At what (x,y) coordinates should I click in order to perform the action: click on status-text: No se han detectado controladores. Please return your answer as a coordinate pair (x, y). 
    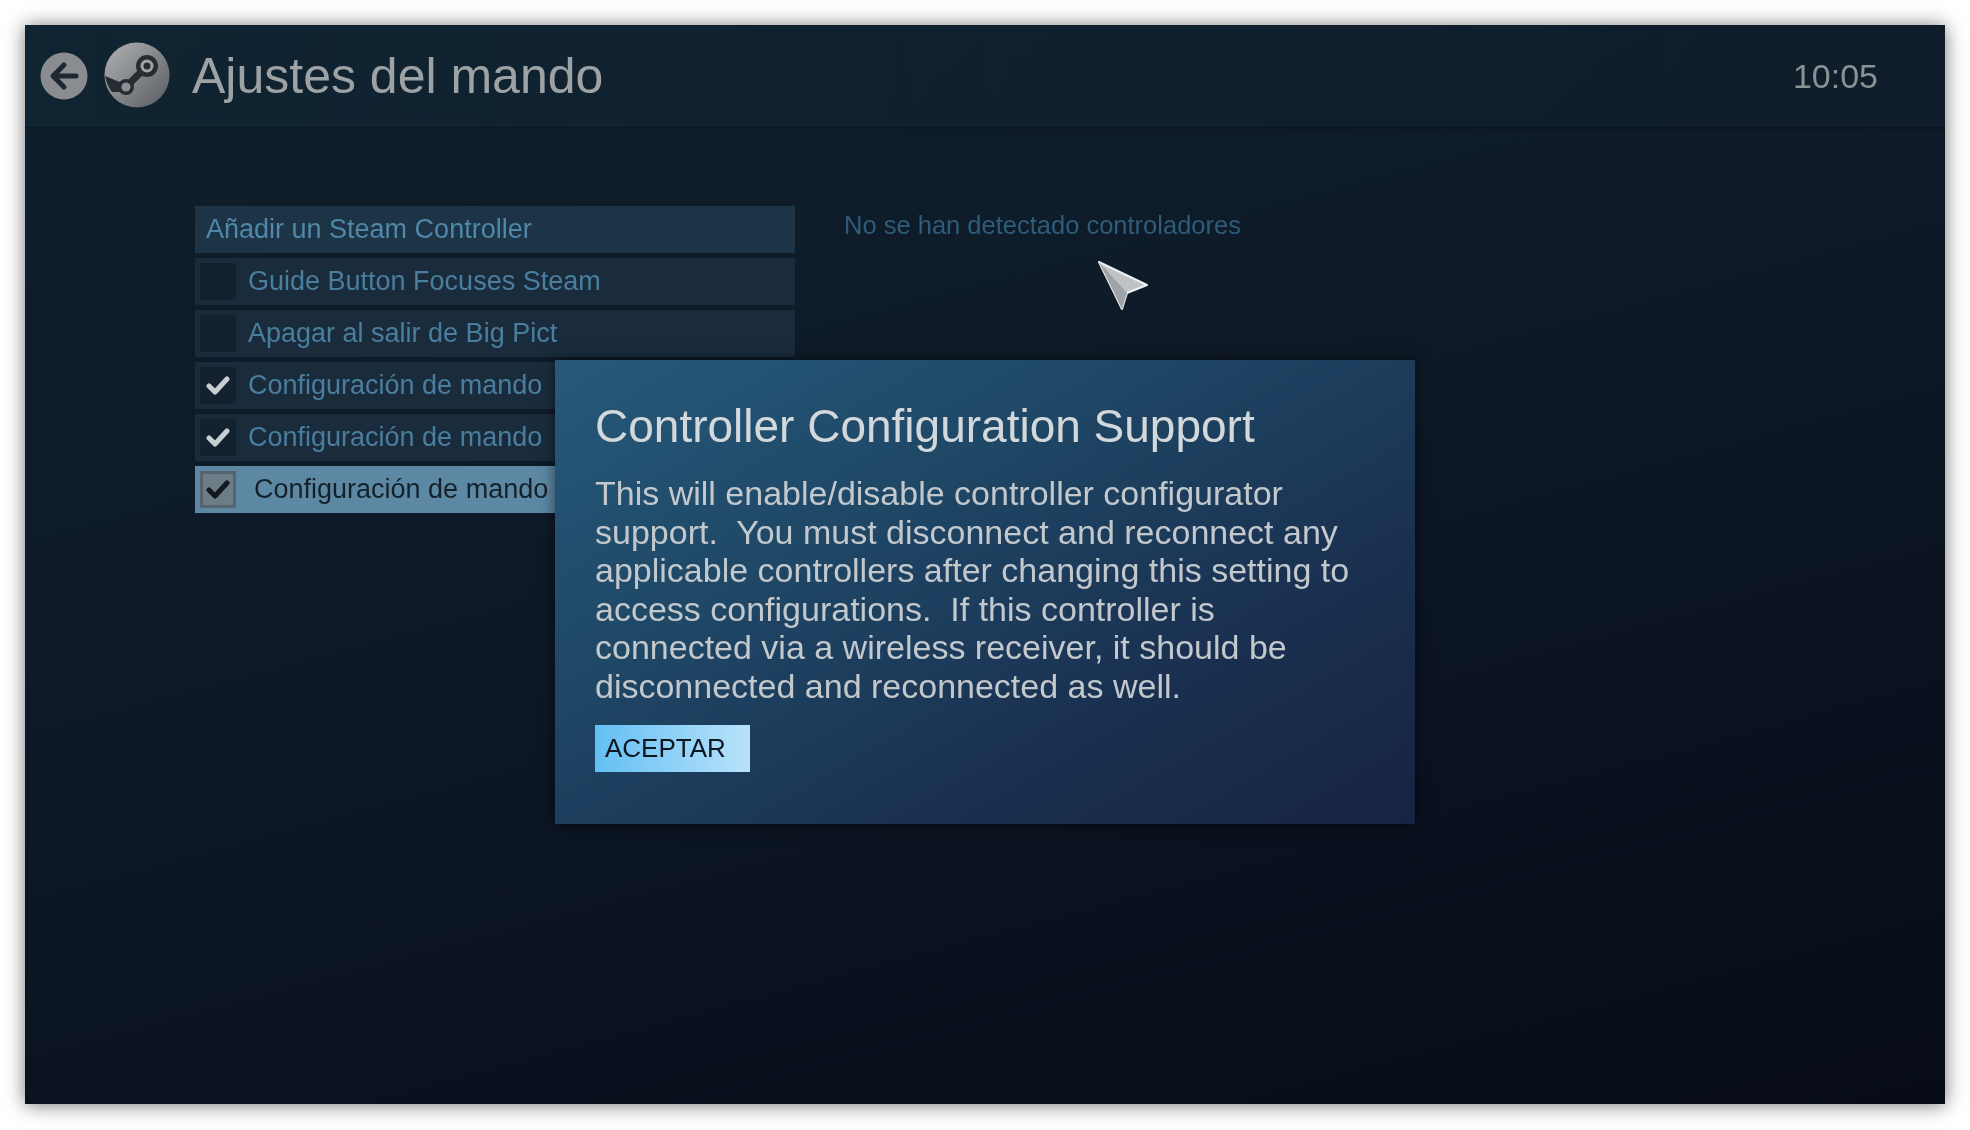
    Looking at the image, I should click on (1042, 225).